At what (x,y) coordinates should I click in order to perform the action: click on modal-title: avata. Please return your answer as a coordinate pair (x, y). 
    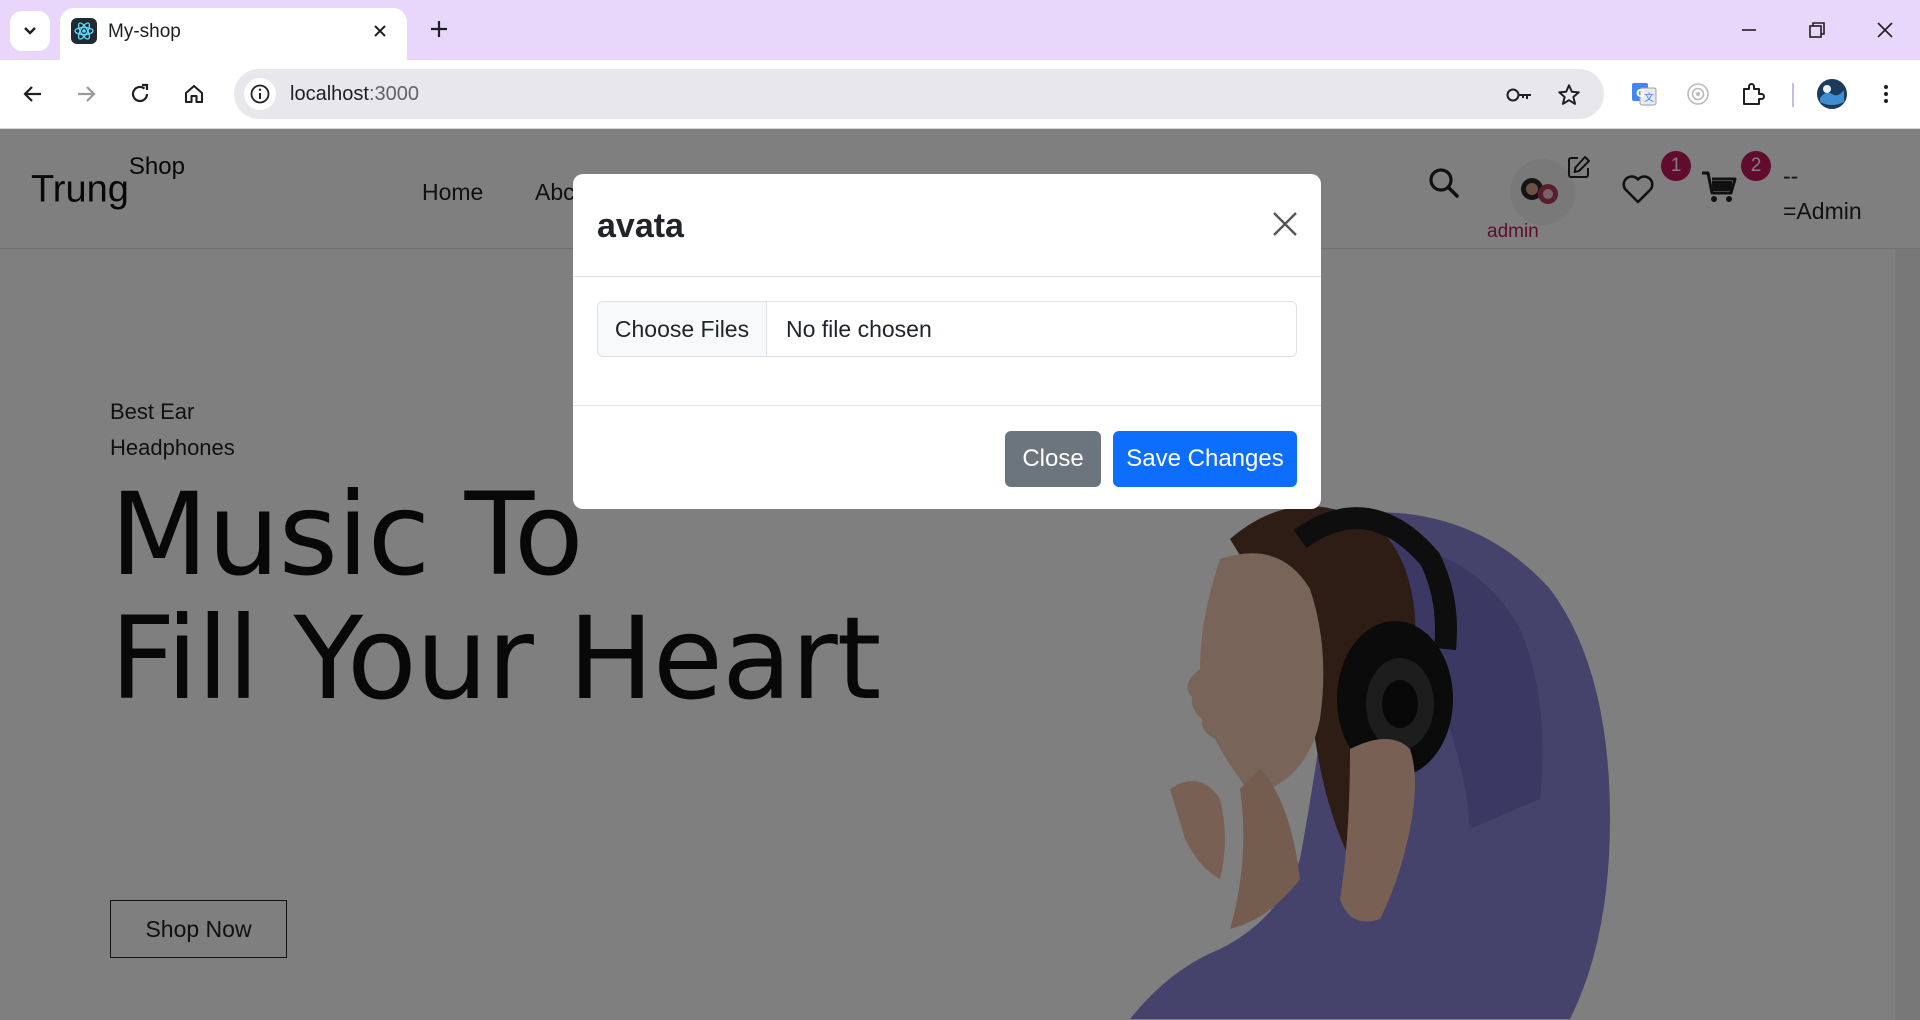
    Looking at the image, I should click on (640, 226).